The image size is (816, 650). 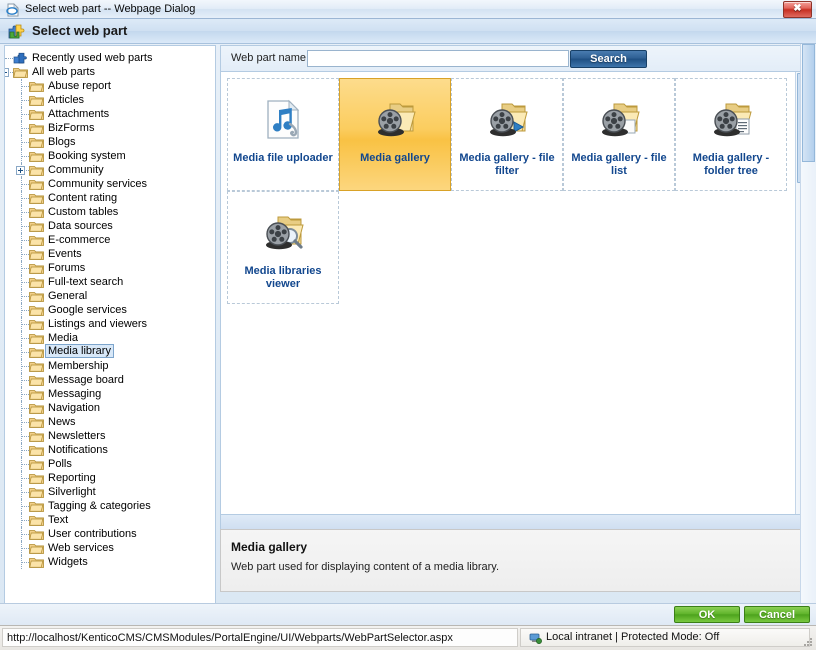 I want to click on close-icon: ✖, so click(x=797, y=8).